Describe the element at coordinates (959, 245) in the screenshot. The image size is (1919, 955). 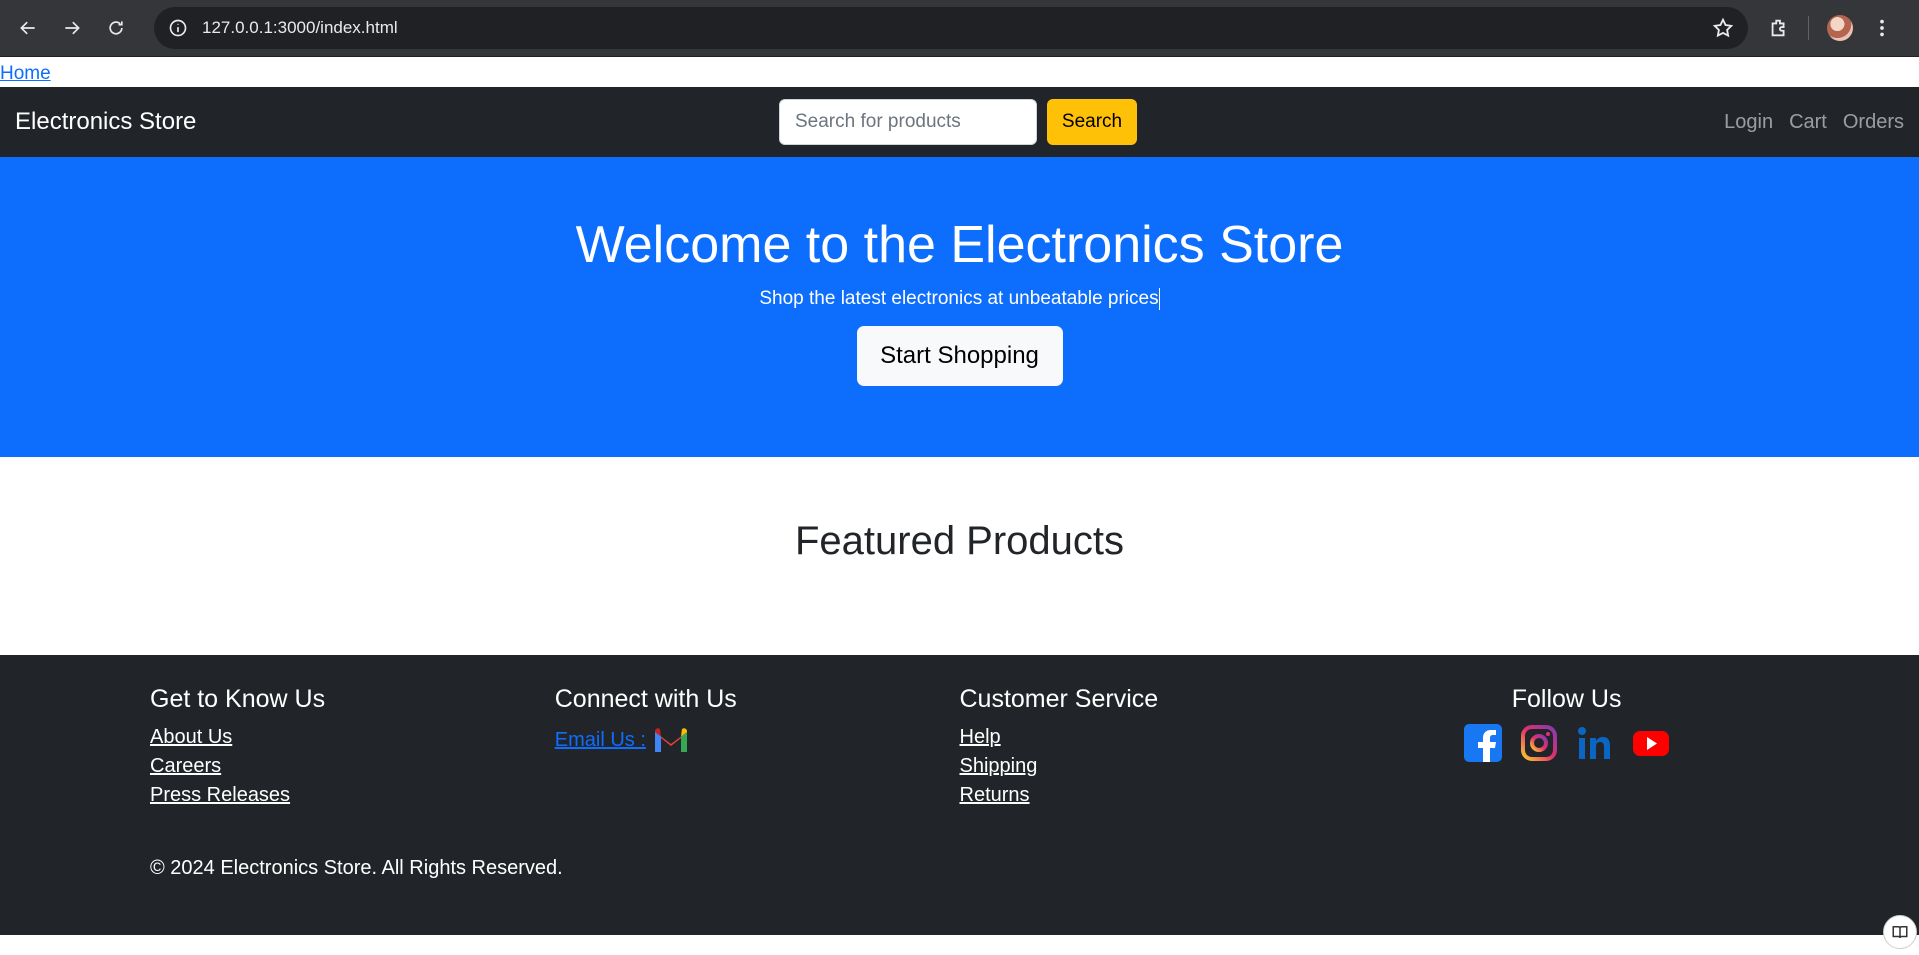
I see `hero-title: Welcome to the Electronics Store` at that location.